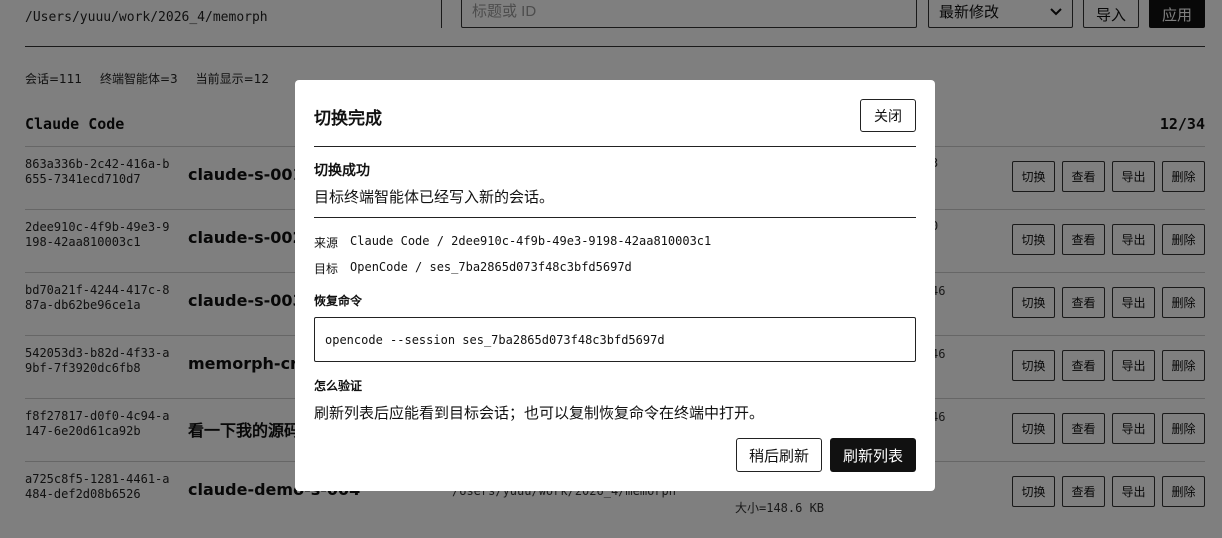 The width and height of the screenshot is (1222, 538). Describe the element at coordinates (348, 119) in the screenshot. I see `dialog-title: 切换完成` at that location.